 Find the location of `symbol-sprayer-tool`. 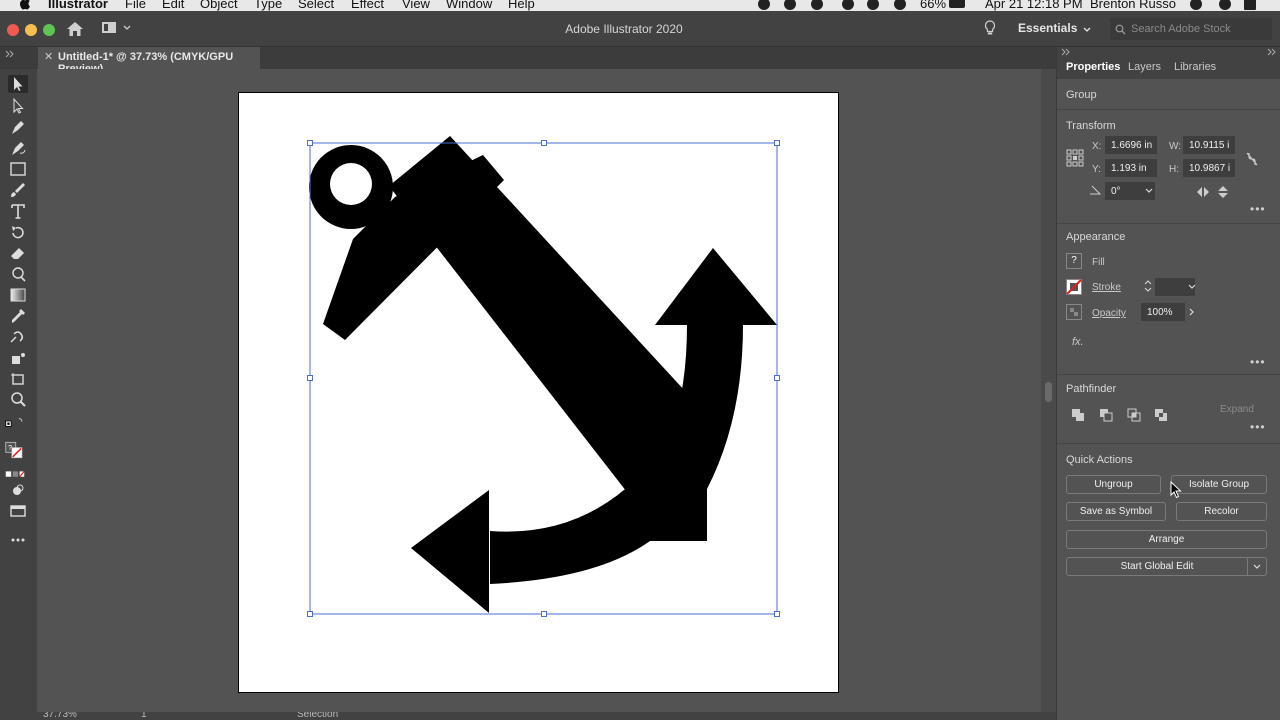

symbol-sprayer-tool is located at coordinates (18, 358).